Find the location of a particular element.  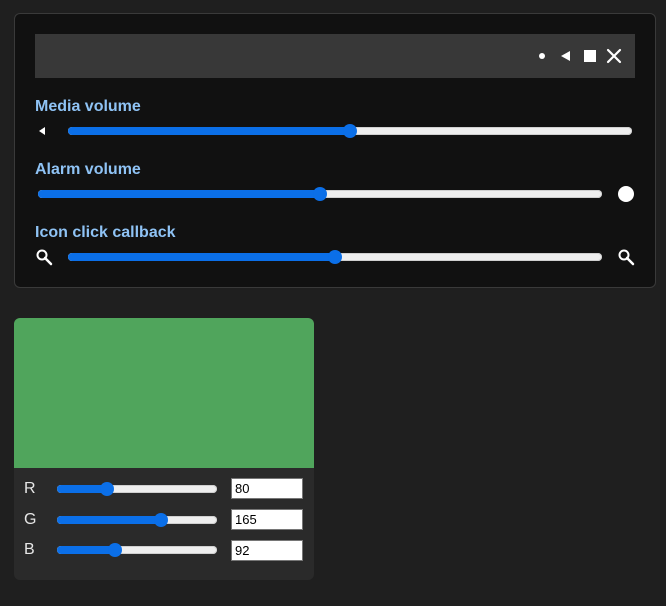

alarm-volume-slider is located at coordinates (320, 194).